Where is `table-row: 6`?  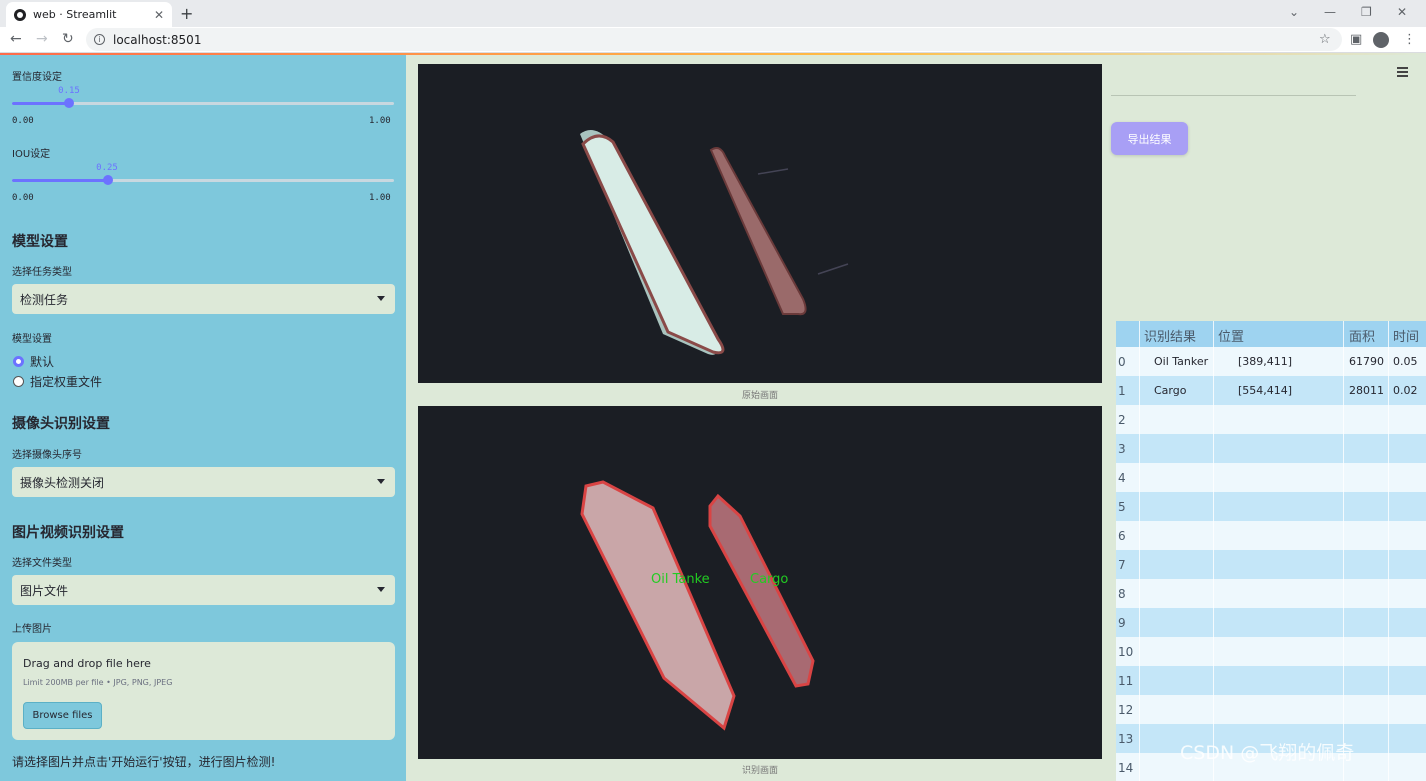
table-row: 6 is located at coordinates (1271, 535).